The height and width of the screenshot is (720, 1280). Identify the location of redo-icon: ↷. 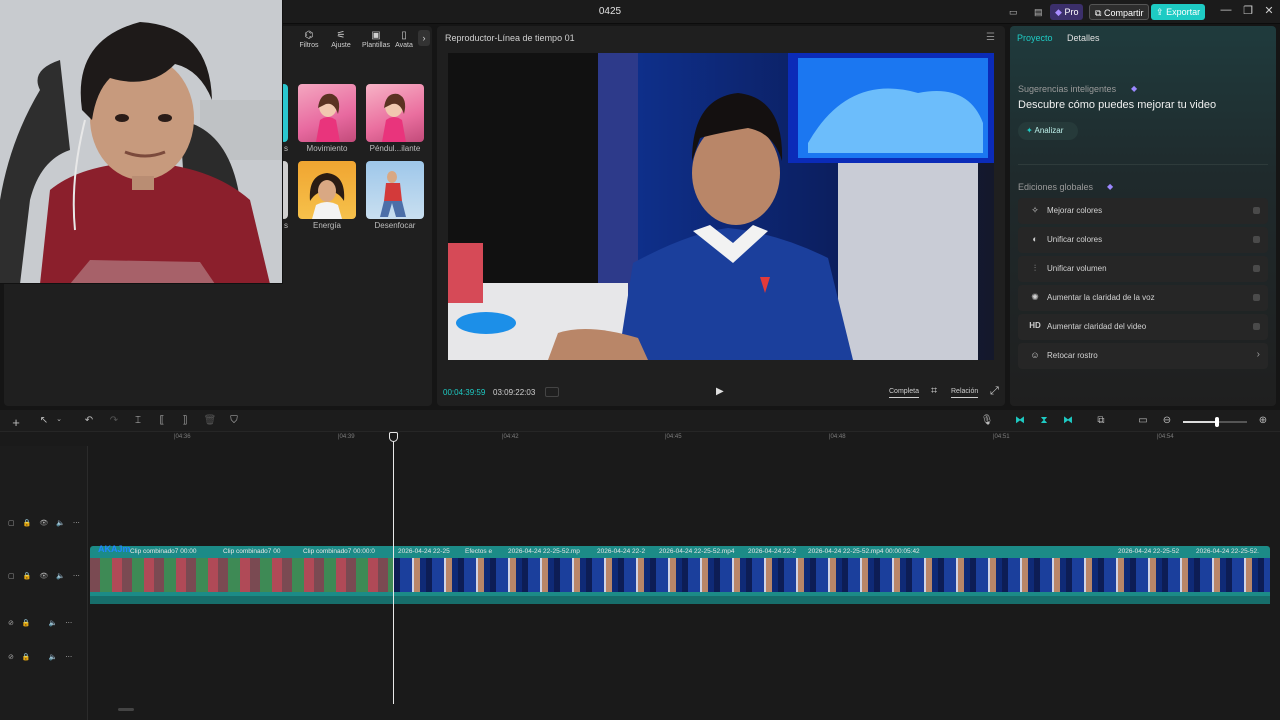
(114, 420).